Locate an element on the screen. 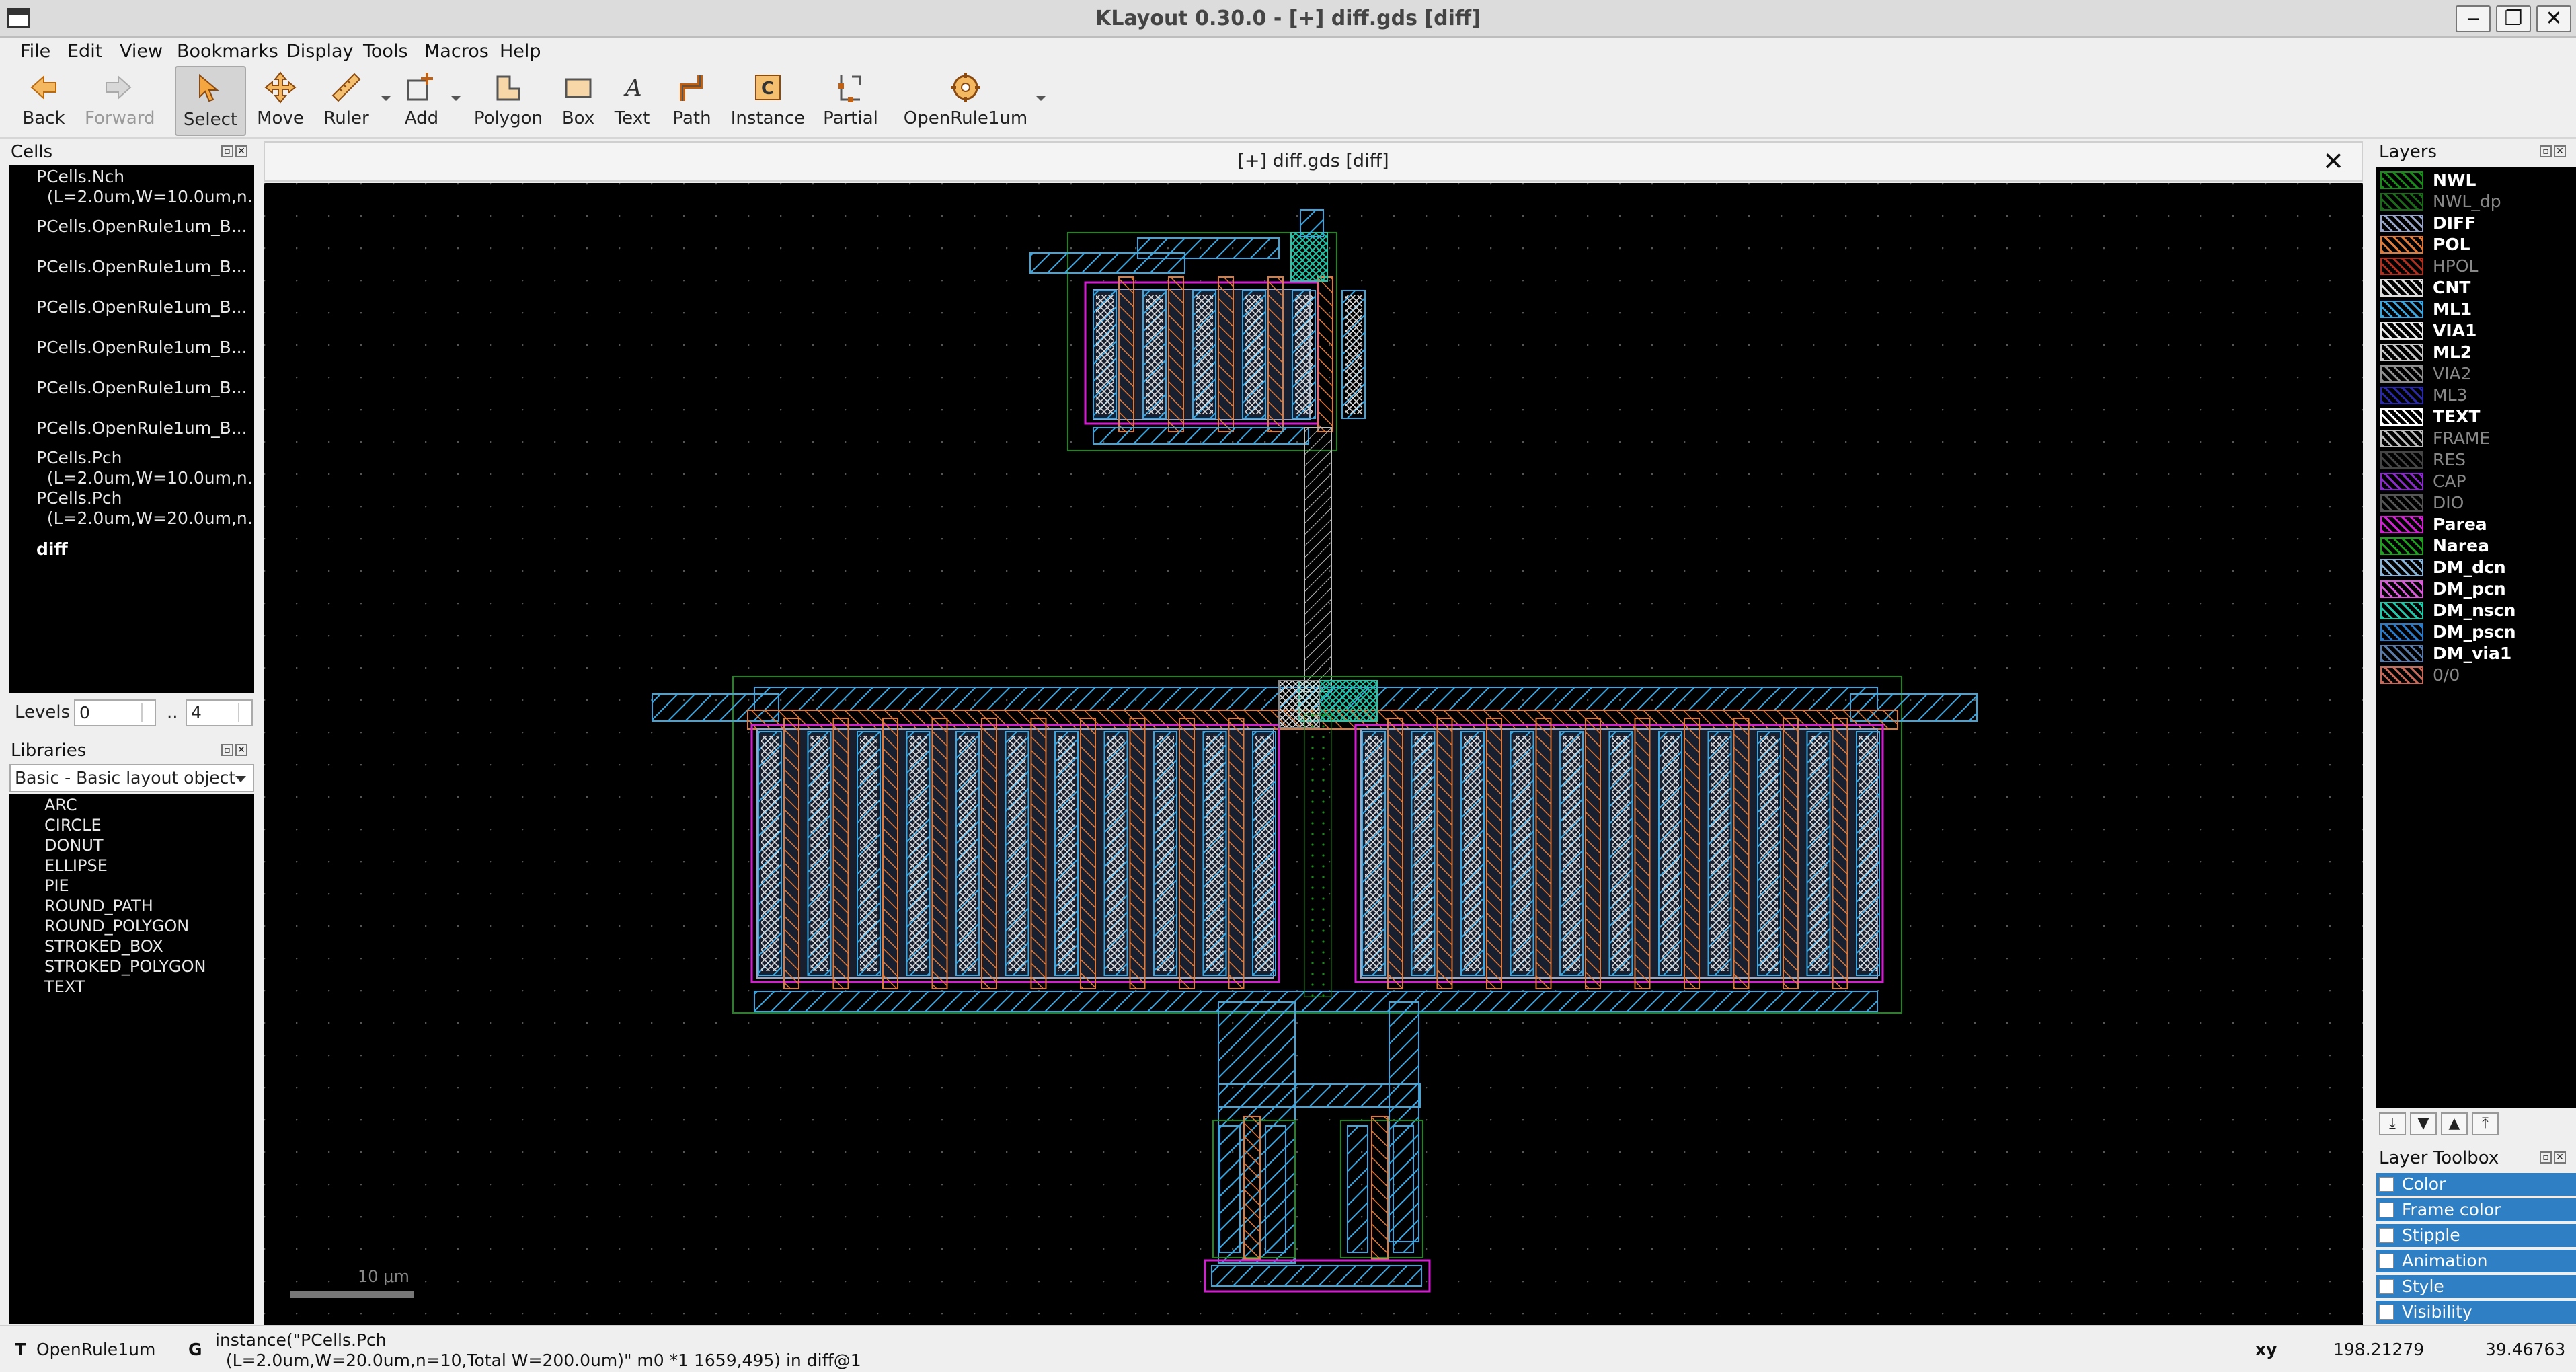 The width and height of the screenshot is (2576, 1372). move-layer-top-icon: ⤒ is located at coordinates (2485, 1124).